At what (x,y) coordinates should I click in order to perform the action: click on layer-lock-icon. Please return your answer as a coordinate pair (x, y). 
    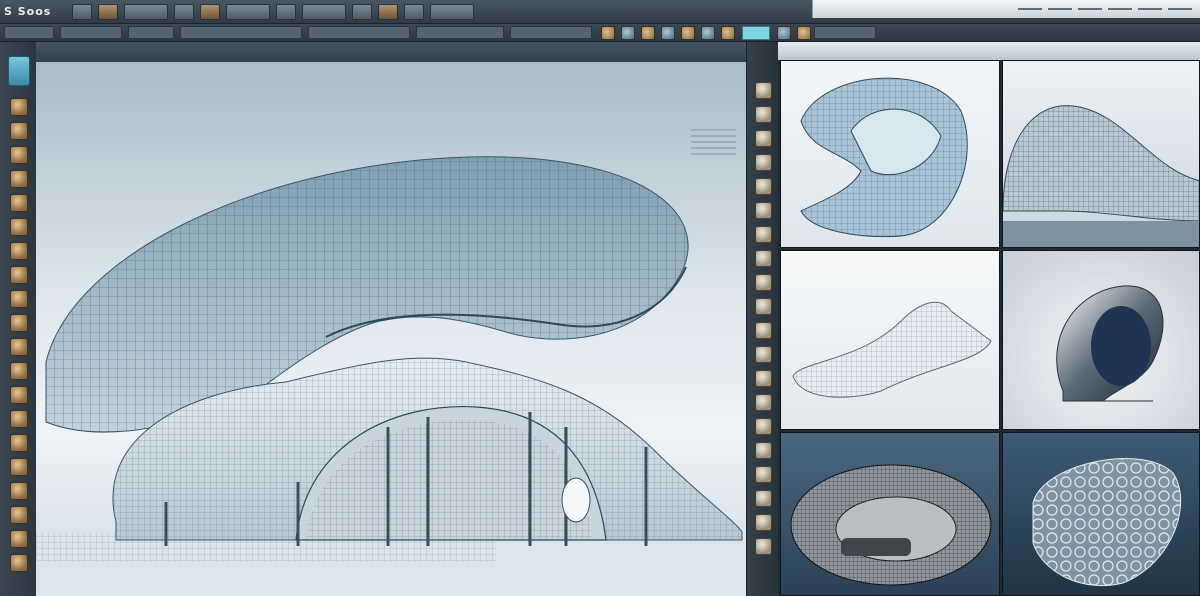
    Looking at the image, I should click on (784, 32).